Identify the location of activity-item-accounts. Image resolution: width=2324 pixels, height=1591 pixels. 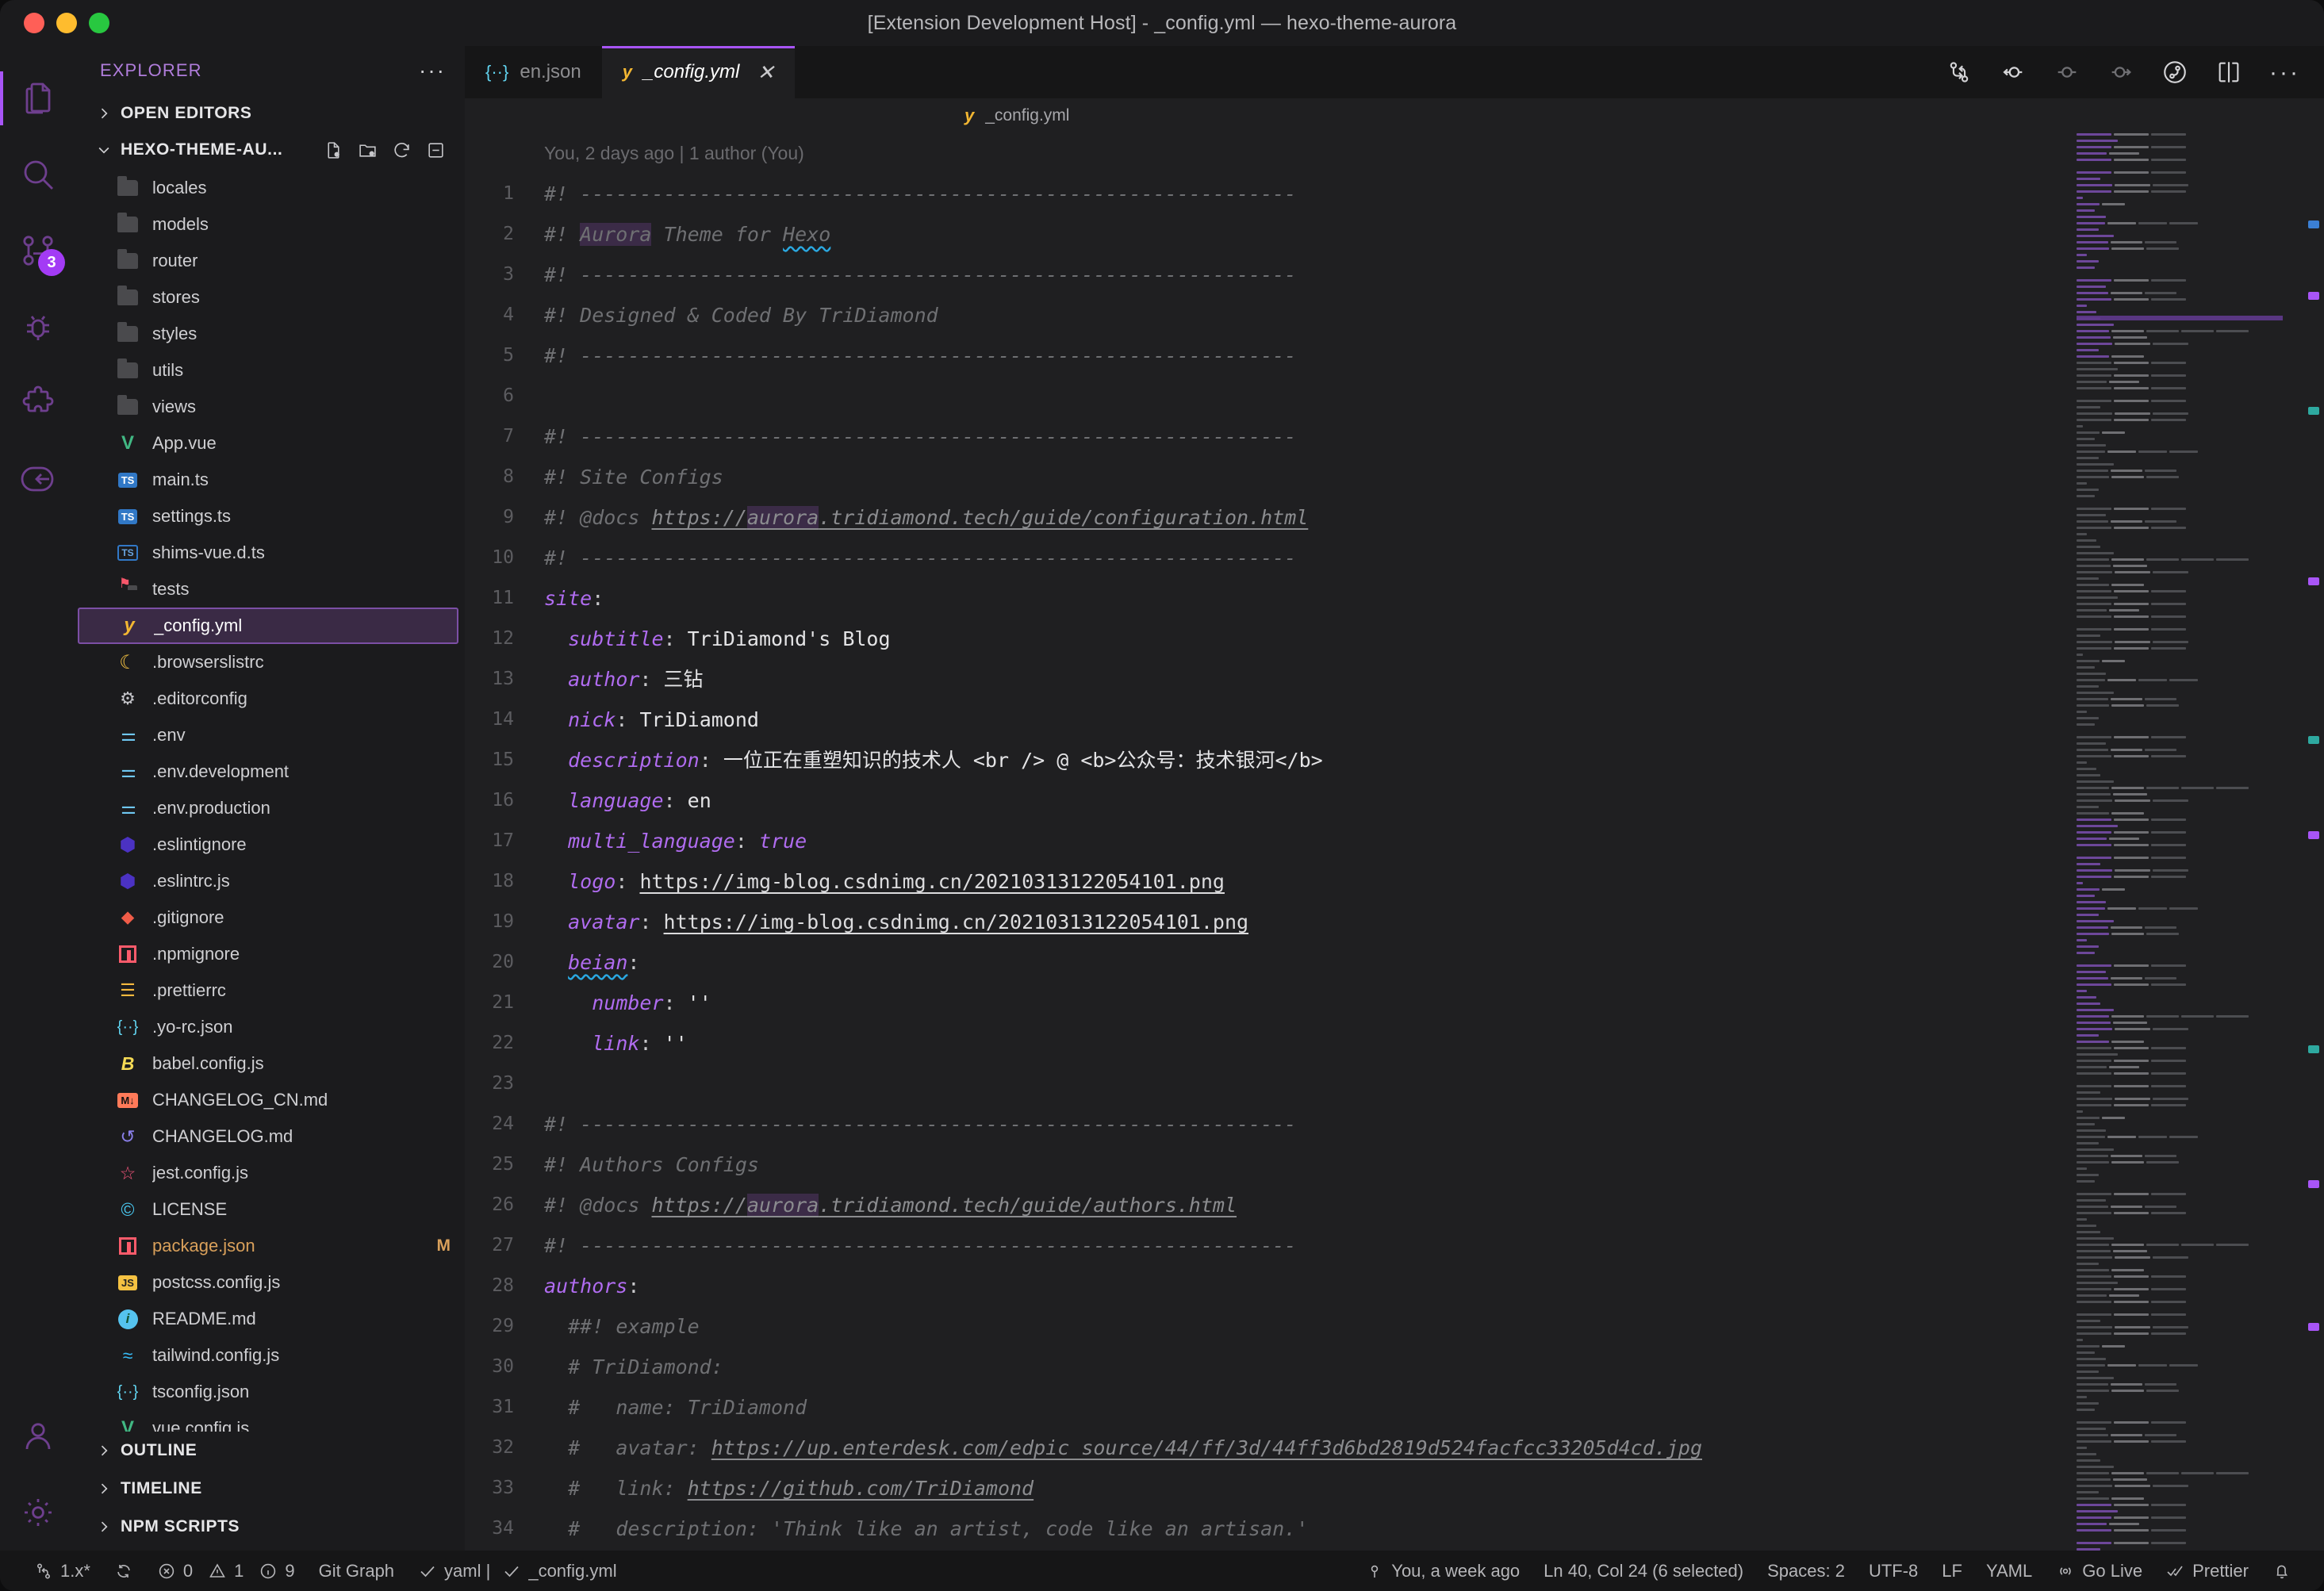
(38, 1436).